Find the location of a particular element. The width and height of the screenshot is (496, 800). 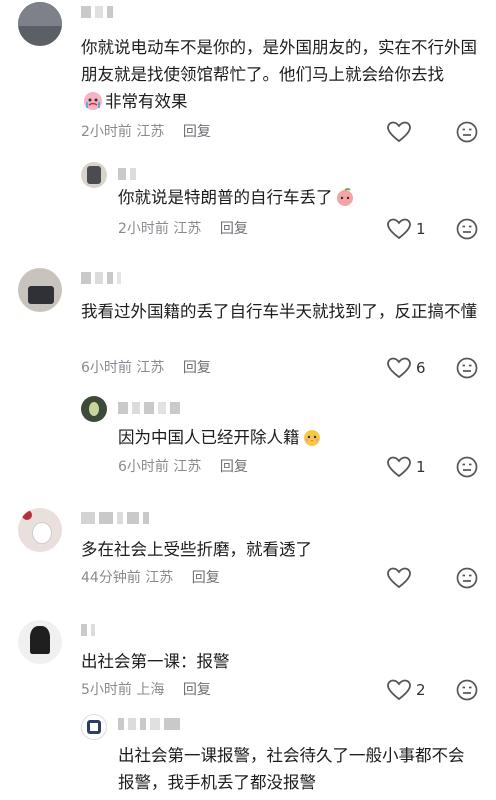

peach-emoji-icon is located at coordinates (345, 197).